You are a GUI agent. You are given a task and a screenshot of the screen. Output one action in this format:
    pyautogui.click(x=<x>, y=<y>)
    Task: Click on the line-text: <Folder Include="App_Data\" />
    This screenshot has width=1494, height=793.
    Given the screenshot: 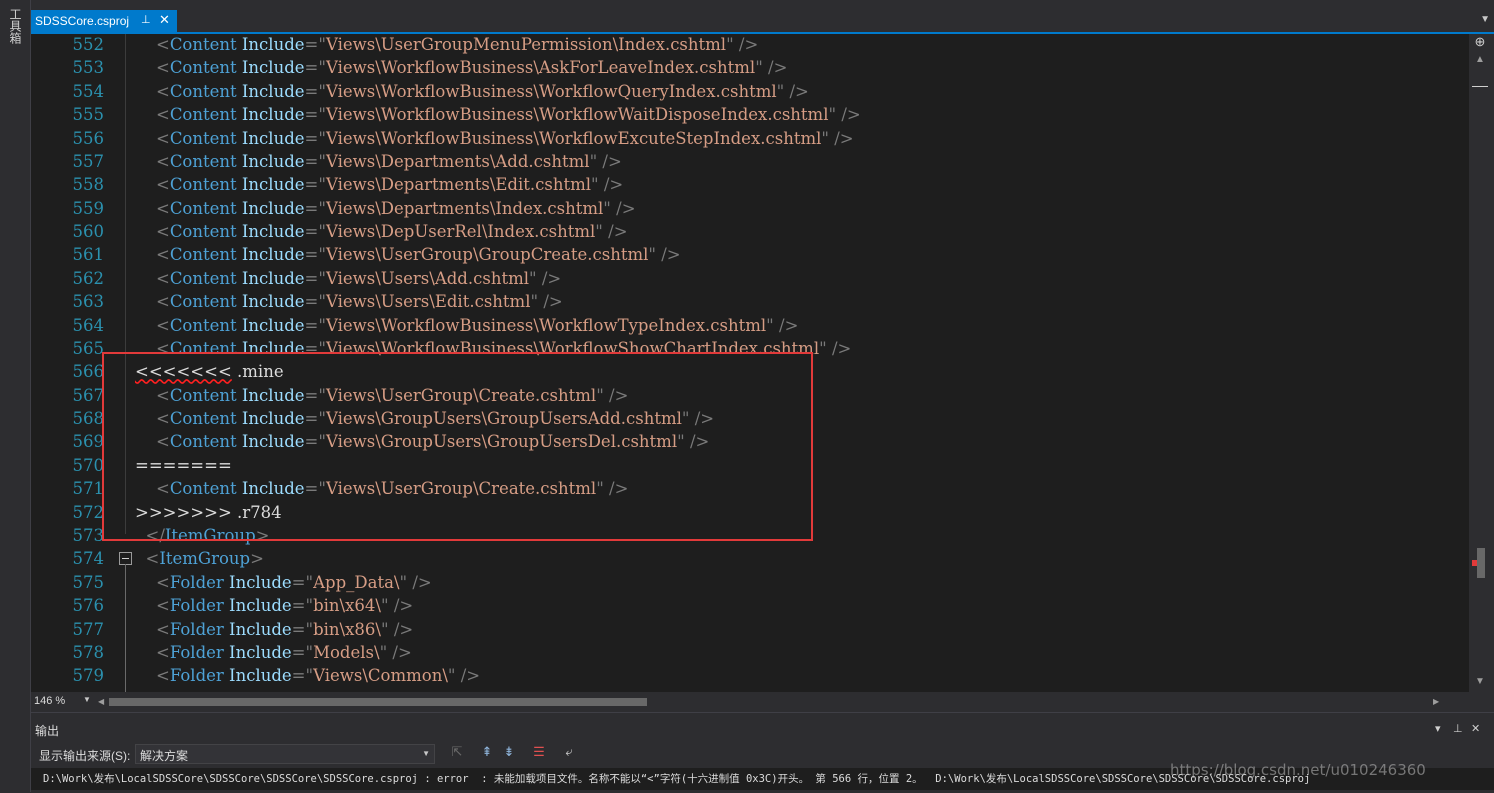 What is the action you would take?
    pyautogui.click(x=283, y=582)
    